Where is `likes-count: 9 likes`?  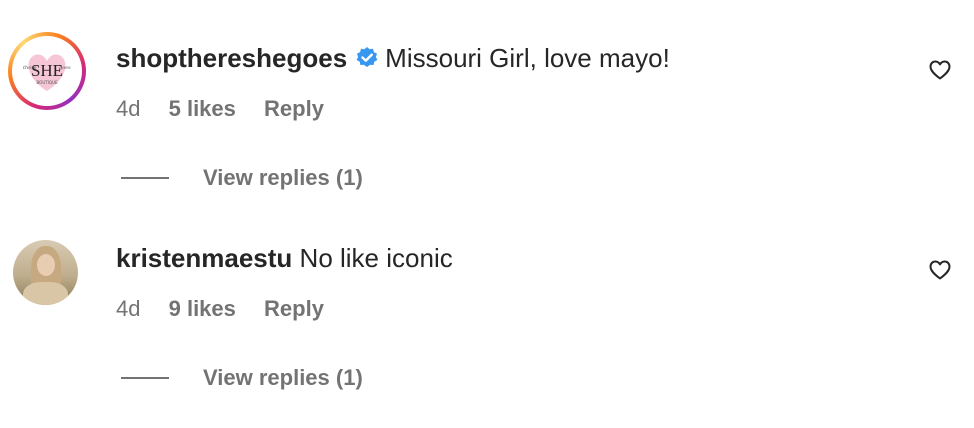
likes-count: 9 likes is located at coordinates (202, 308).